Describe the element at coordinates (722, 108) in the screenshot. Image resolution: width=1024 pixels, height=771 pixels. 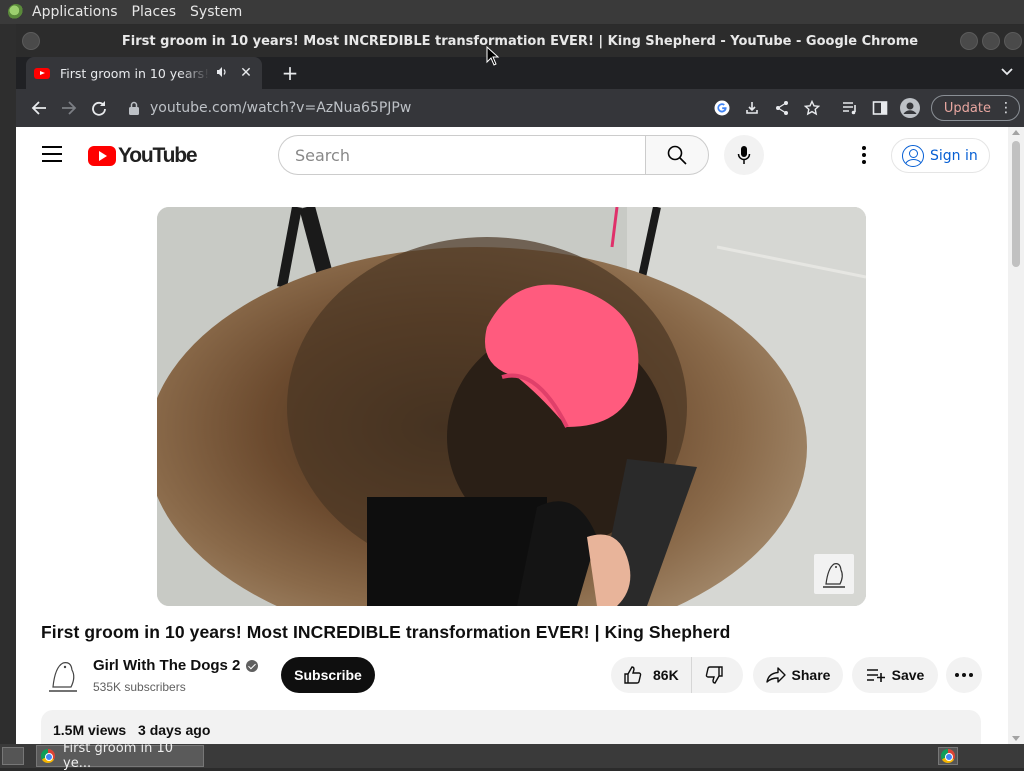
I see `google-lens-icon` at that location.